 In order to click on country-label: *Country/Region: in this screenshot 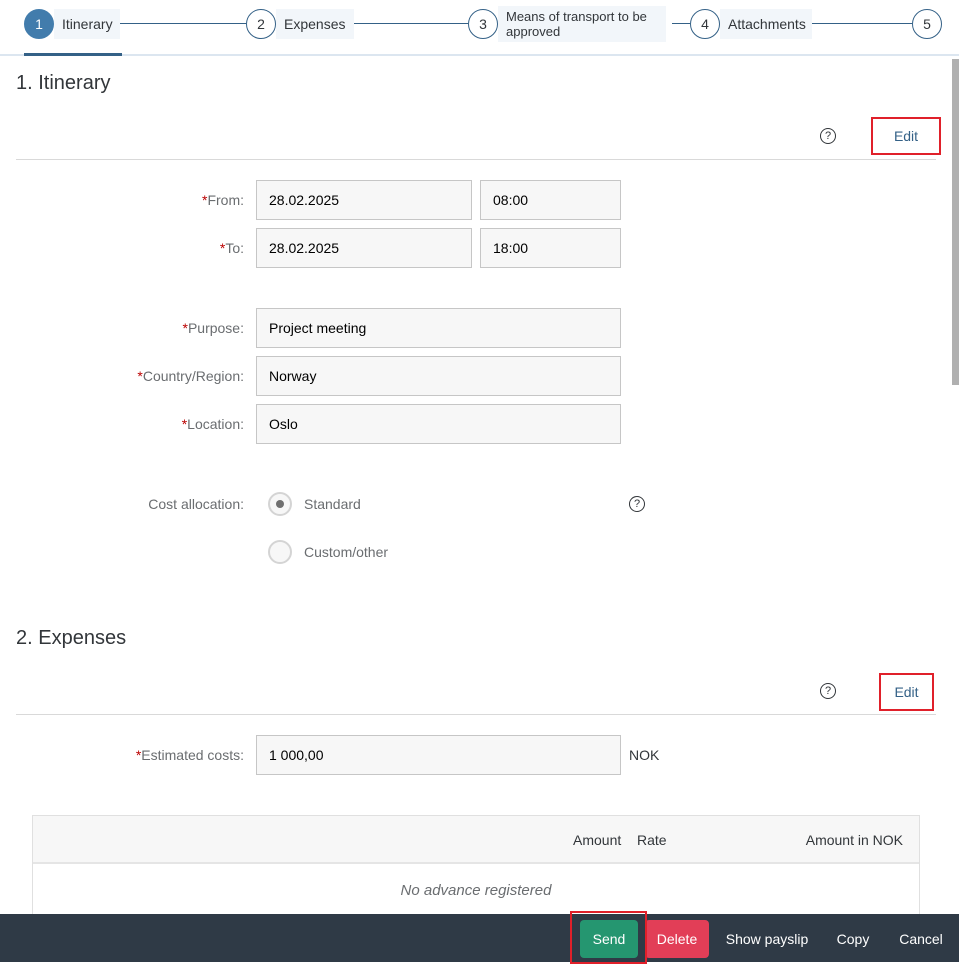, I will do `click(190, 376)`.